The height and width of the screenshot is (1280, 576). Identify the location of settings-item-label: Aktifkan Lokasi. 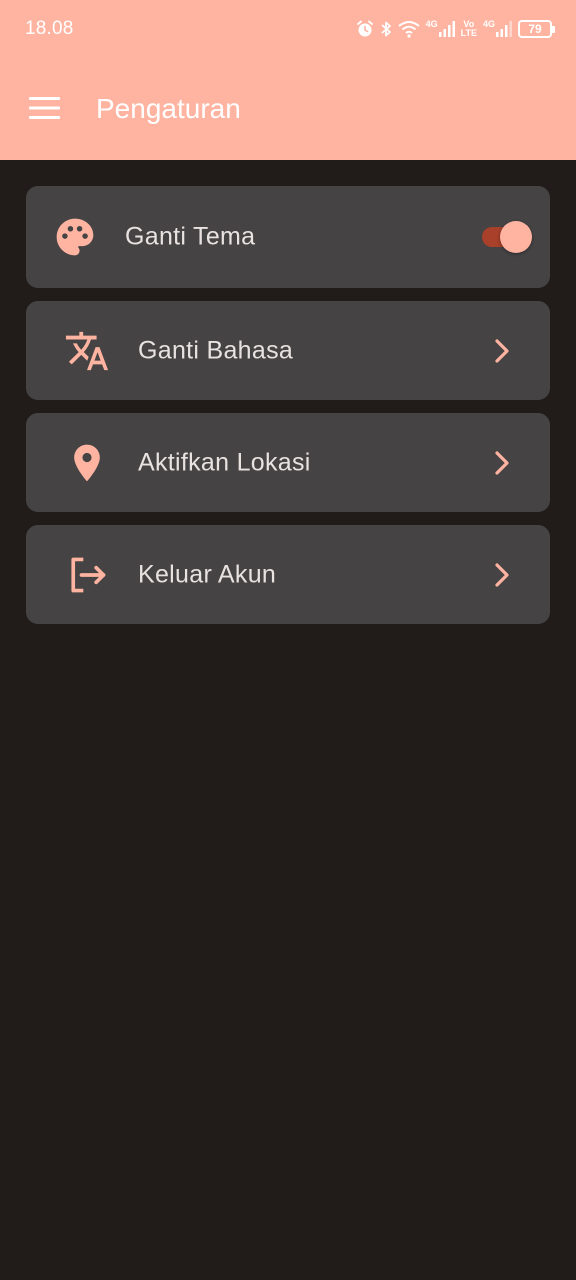
(224, 462).